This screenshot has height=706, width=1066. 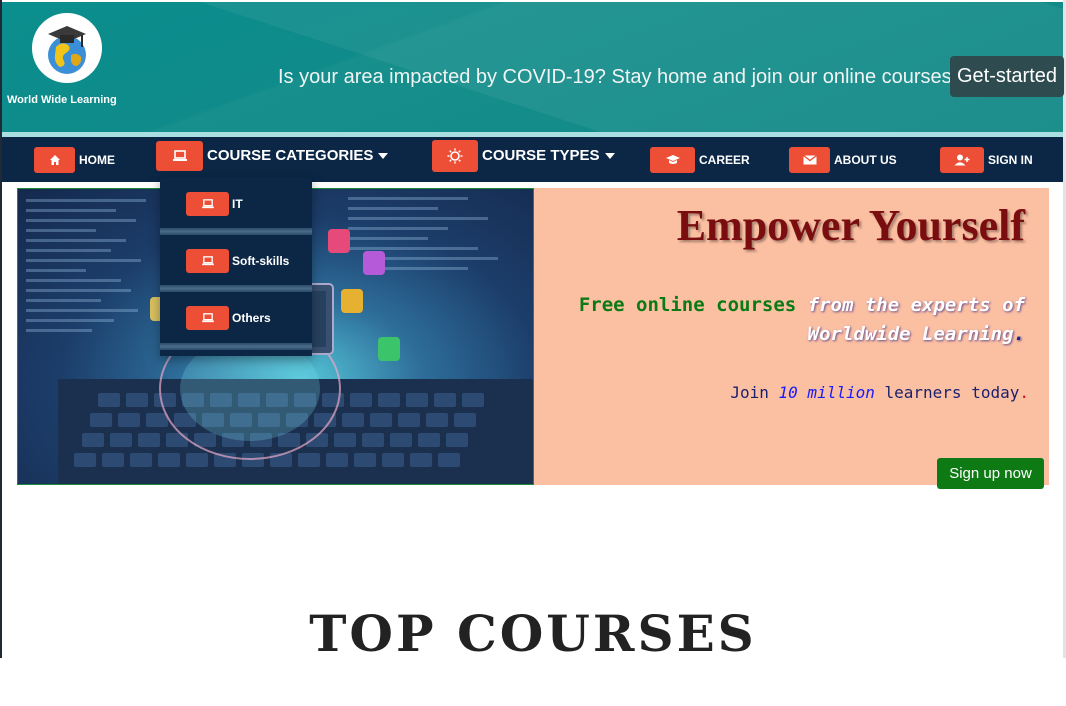 I want to click on top-courses-heading: TOP COURSES, so click(x=533, y=633).